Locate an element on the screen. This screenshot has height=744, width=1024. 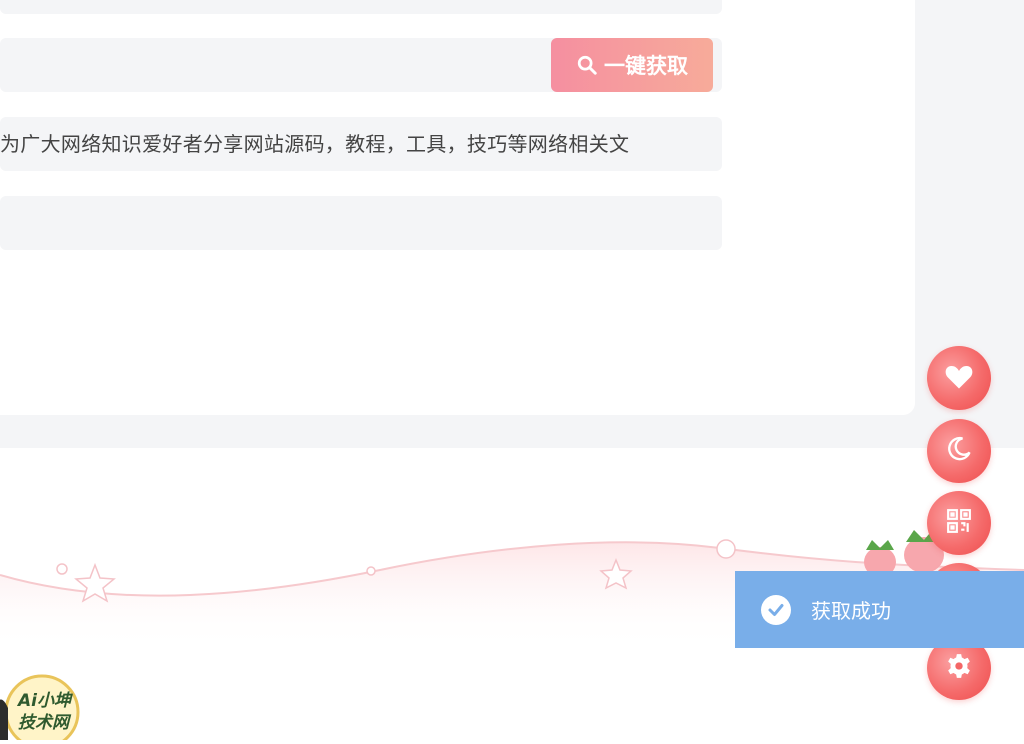
description-input-field: 为广大网络知识爱好者分享网站源码，教程，工具，技巧等网络相关文 is located at coordinates (361, 144).